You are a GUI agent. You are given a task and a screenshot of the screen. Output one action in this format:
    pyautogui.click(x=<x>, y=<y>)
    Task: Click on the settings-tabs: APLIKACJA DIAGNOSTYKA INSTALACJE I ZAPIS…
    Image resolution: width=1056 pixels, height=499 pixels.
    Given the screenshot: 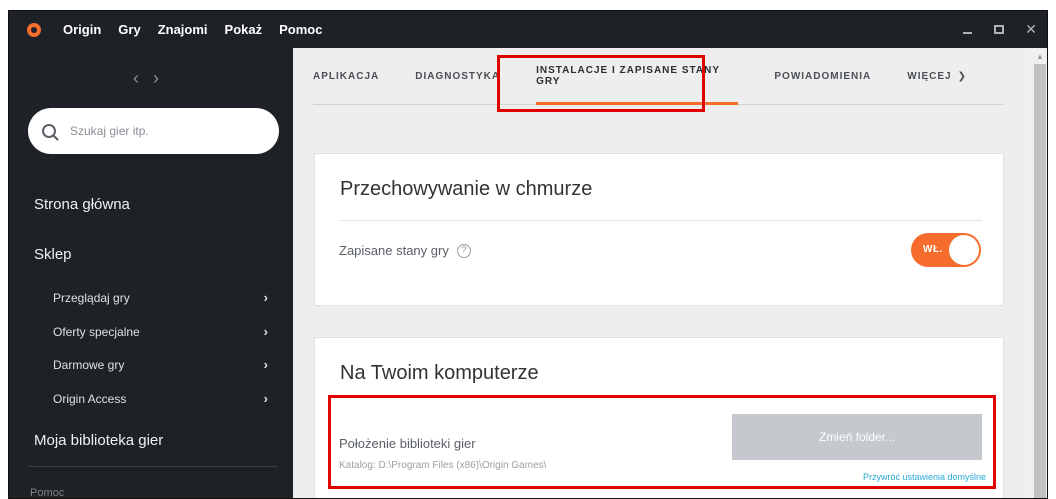 What is the action you would take?
    pyautogui.click(x=658, y=76)
    